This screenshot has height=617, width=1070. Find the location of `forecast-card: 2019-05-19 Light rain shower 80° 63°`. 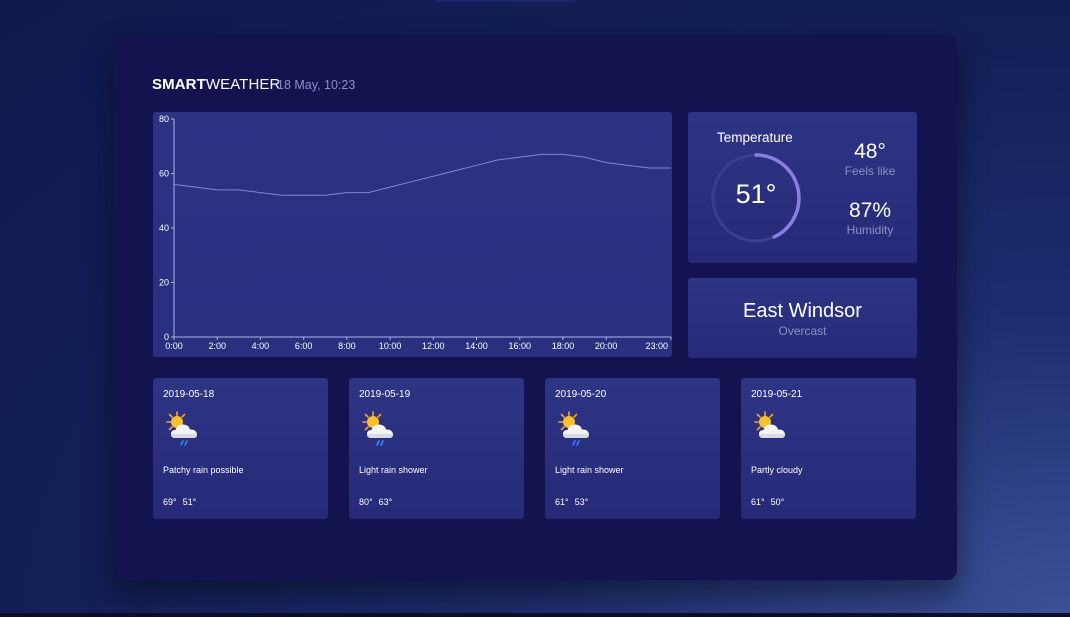

forecast-card: 2019-05-19 Light rain shower 80° 63° is located at coordinates (436, 448).